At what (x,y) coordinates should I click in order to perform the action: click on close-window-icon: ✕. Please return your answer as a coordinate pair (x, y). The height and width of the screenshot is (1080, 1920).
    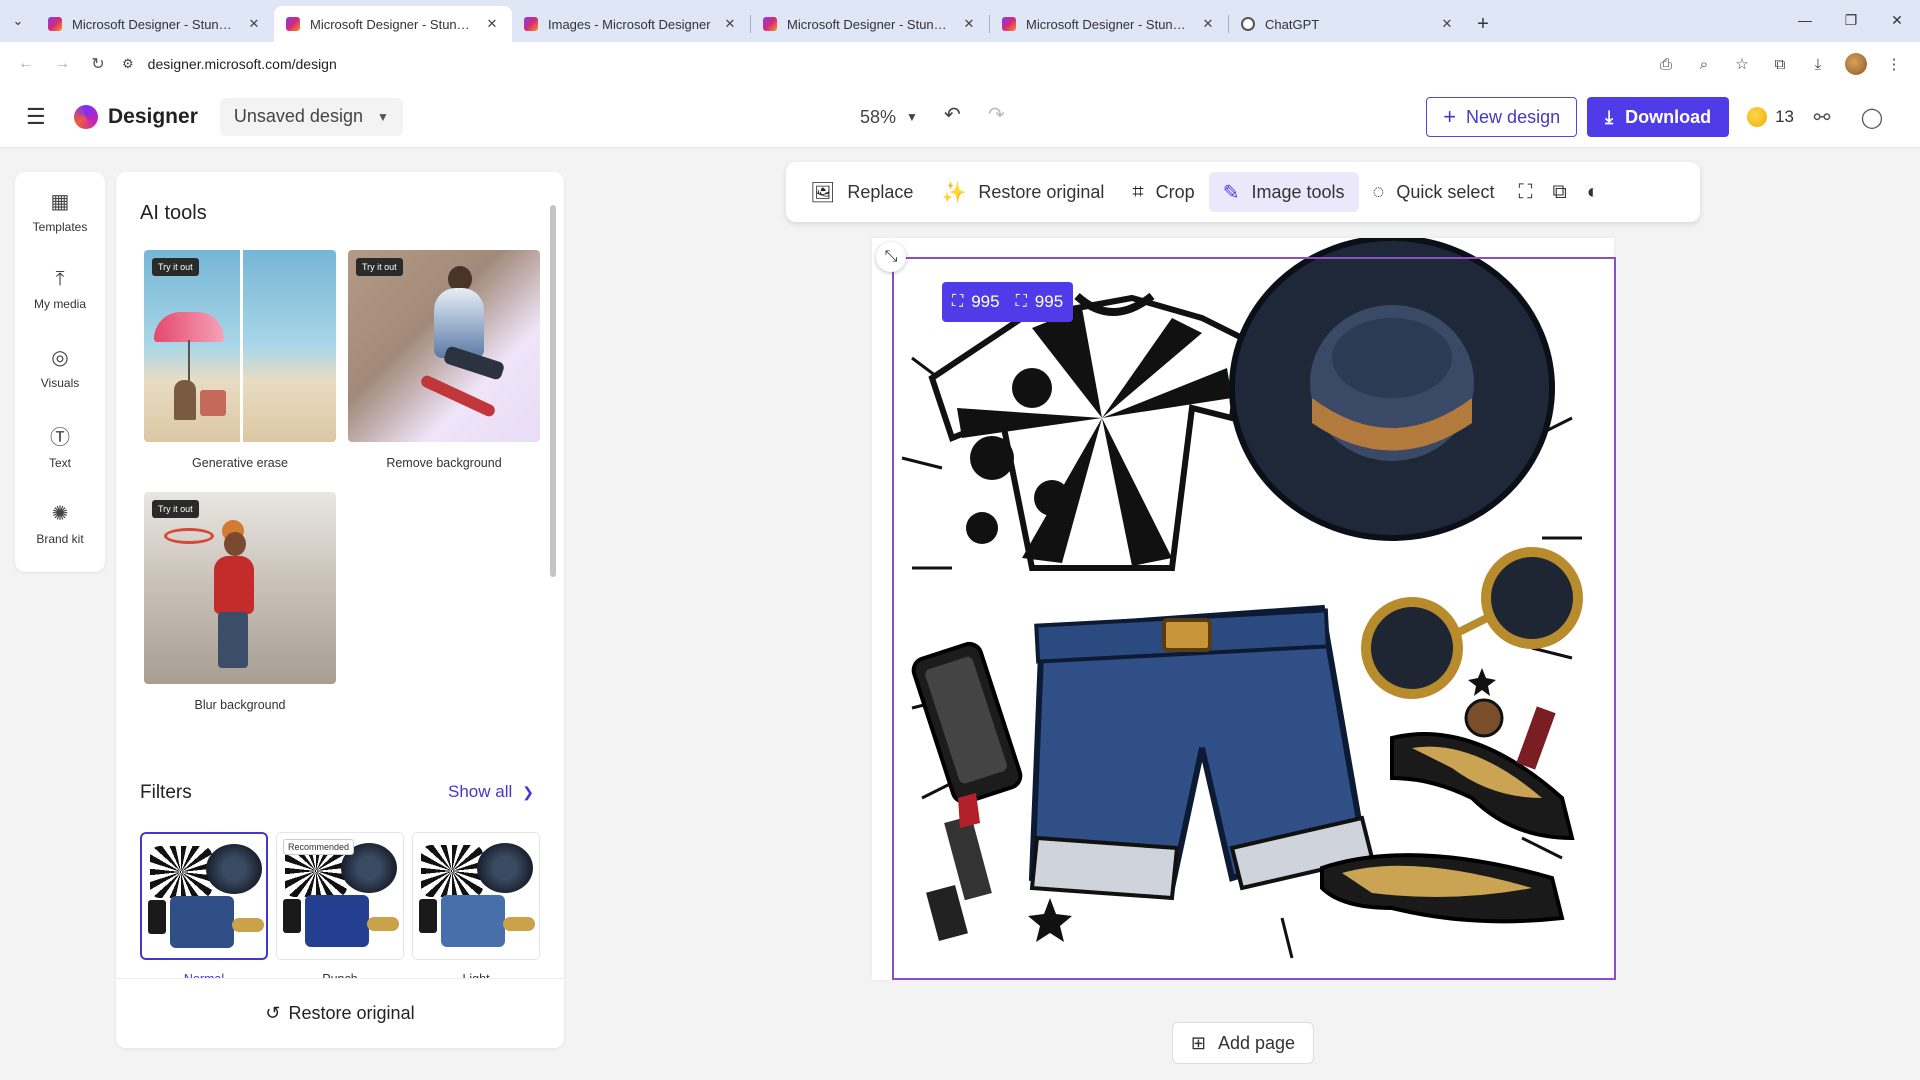
    Looking at the image, I should click on (1897, 20).